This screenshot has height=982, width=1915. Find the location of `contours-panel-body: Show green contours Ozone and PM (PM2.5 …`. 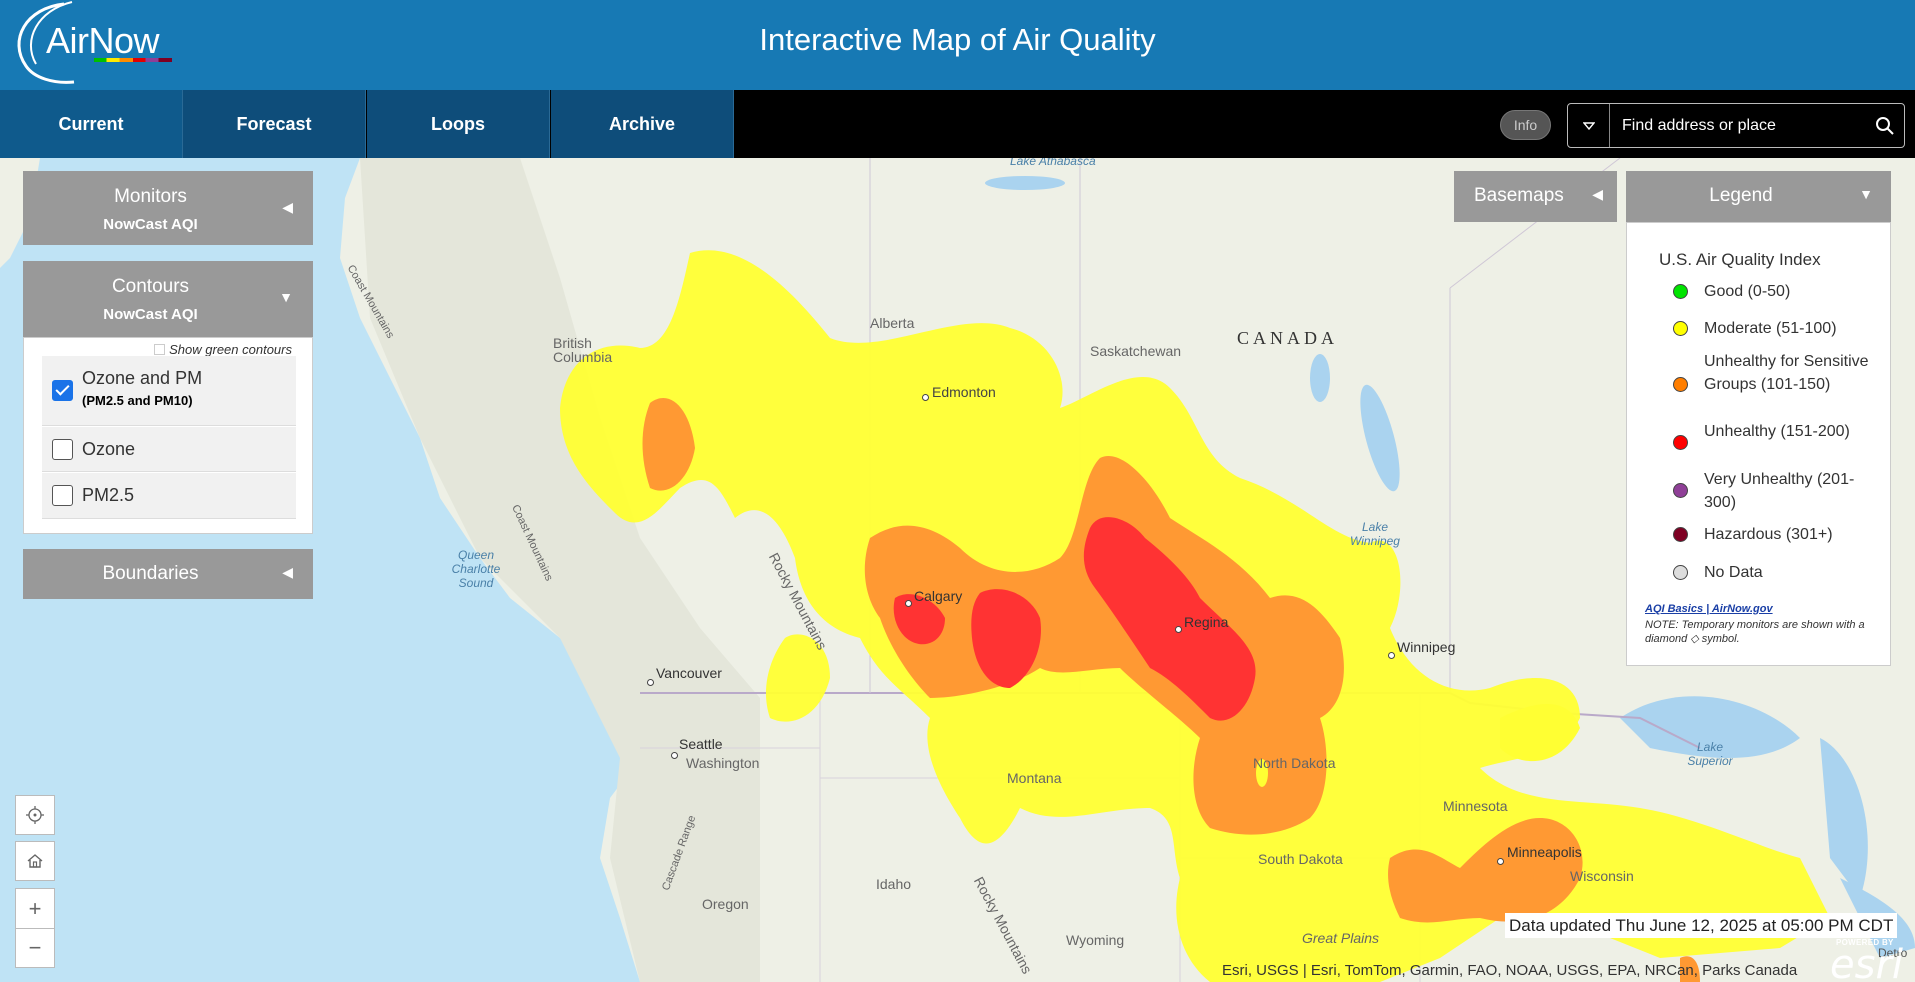

contours-panel-body: Show green contours Ozone and PM (PM2.5 … is located at coordinates (168, 435).